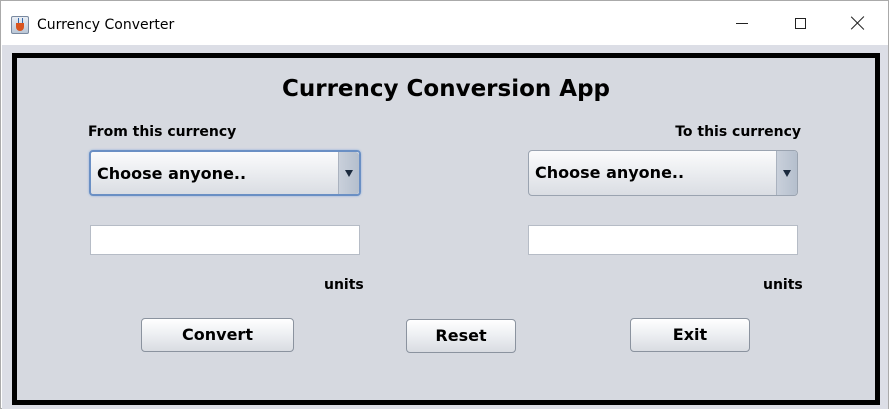 Image resolution: width=889 pixels, height=409 pixels. What do you see at coordinates (663, 240) in the screenshot?
I see `to-amount-input` at bounding box center [663, 240].